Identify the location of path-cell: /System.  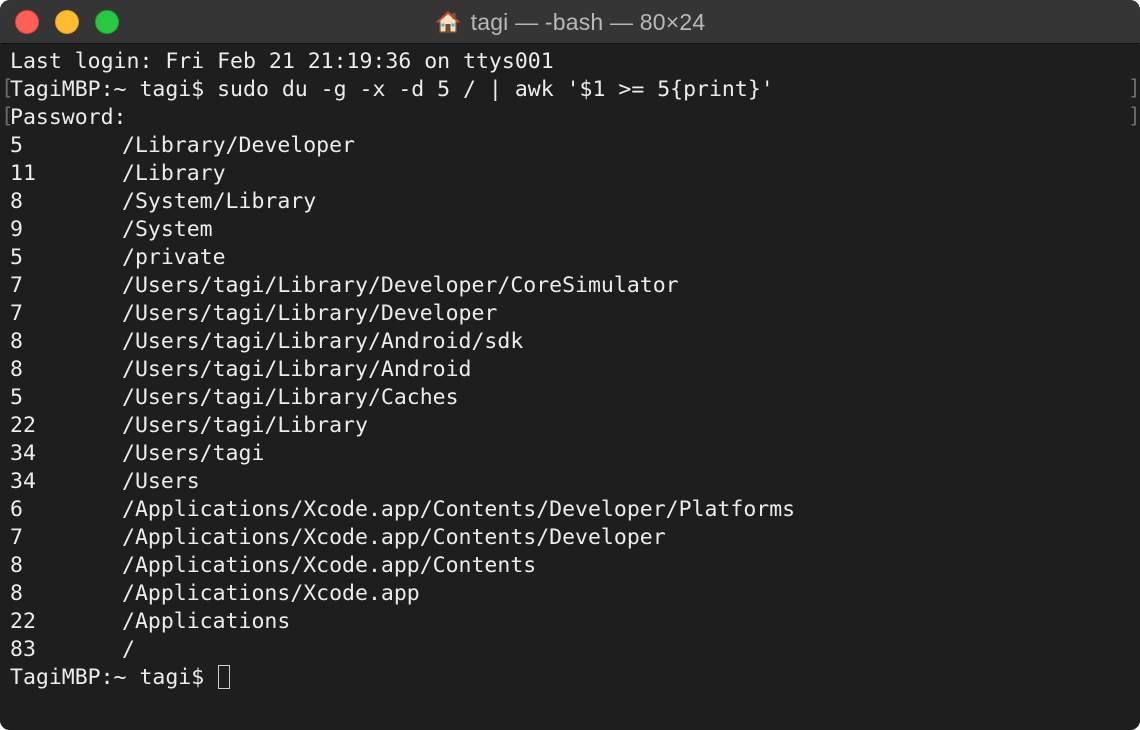
(167, 229).